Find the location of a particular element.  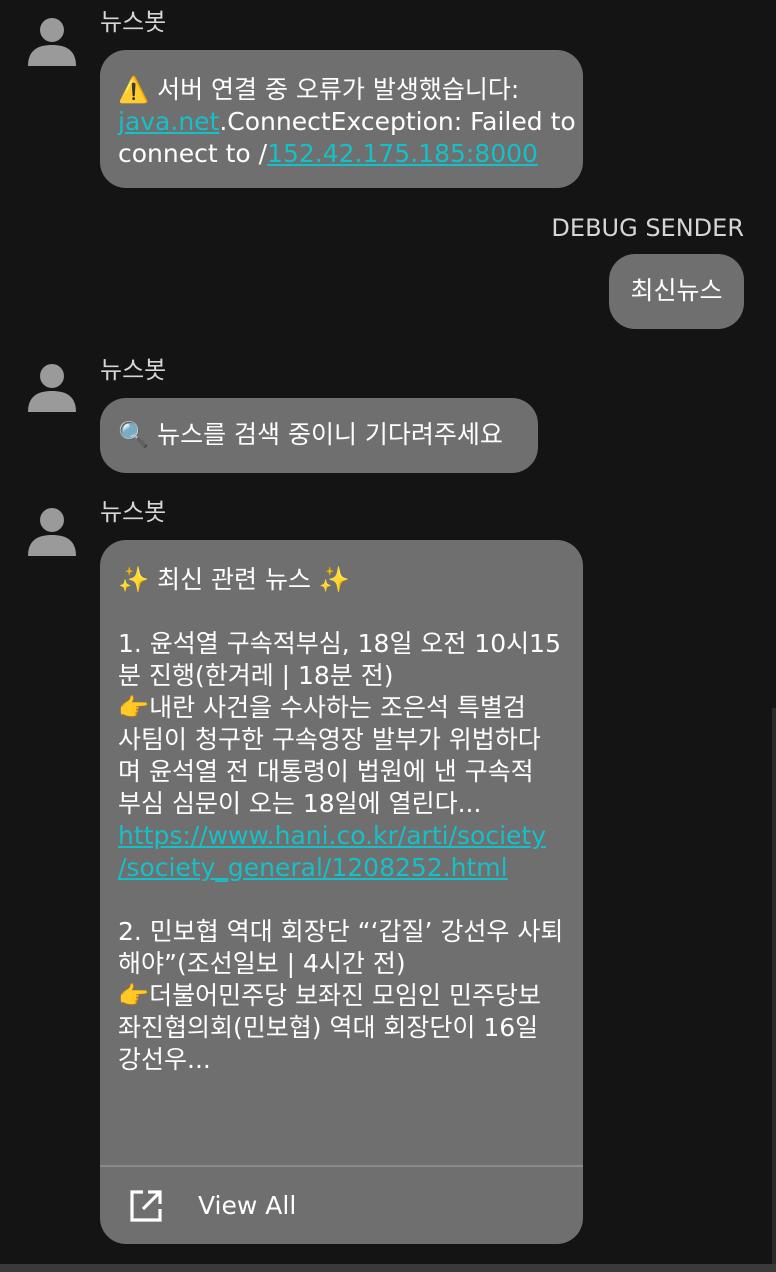

news-1-summary: 사팀이 청구한 구속영장 발부가 위법하다 is located at coordinates (329, 739).